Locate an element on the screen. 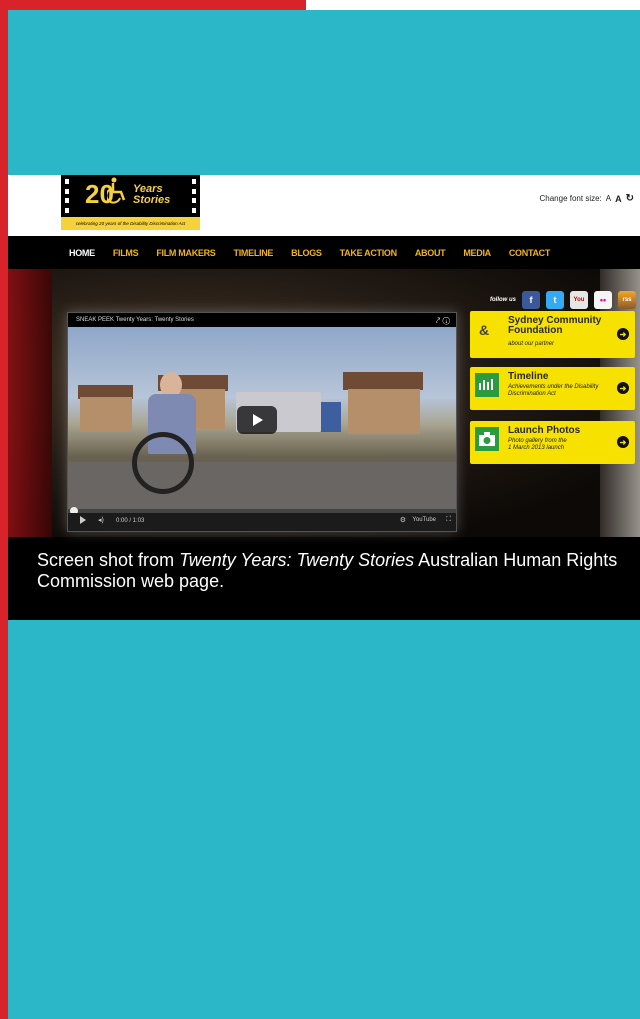 The image size is (640, 1019). rss-icon: rss is located at coordinates (627, 300).